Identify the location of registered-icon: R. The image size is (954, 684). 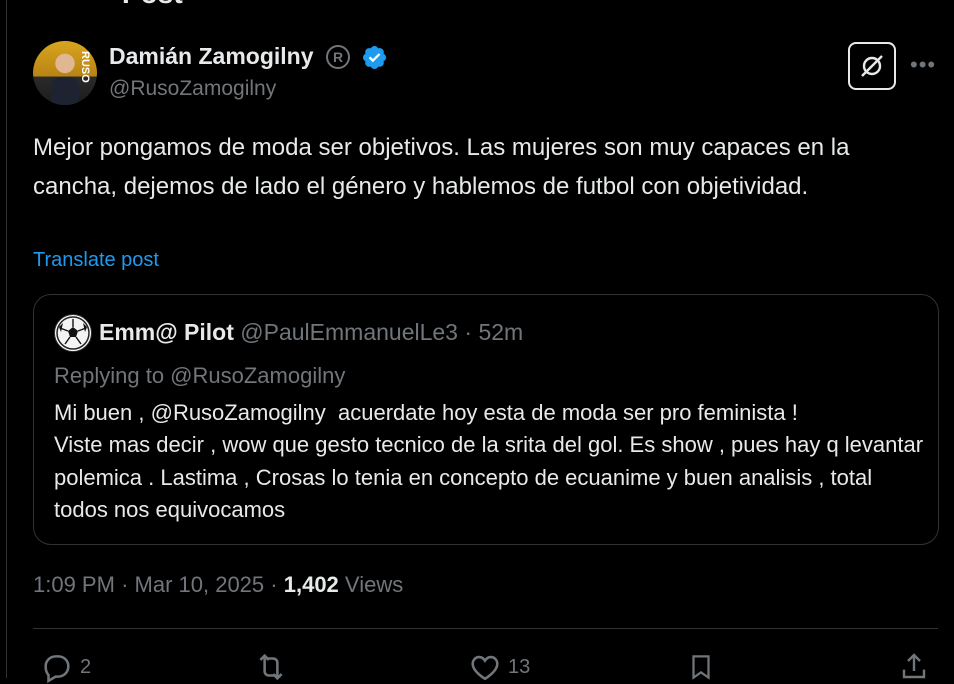
(338, 57).